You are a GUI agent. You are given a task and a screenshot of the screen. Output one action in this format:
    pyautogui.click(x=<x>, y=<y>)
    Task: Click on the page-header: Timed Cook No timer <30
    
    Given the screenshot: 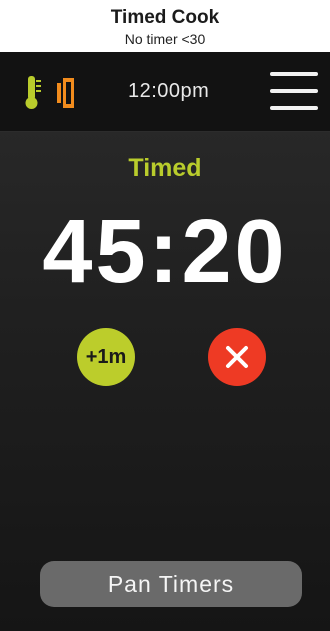 What is the action you would take?
    pyautogui.click(x=165, y=26)
    